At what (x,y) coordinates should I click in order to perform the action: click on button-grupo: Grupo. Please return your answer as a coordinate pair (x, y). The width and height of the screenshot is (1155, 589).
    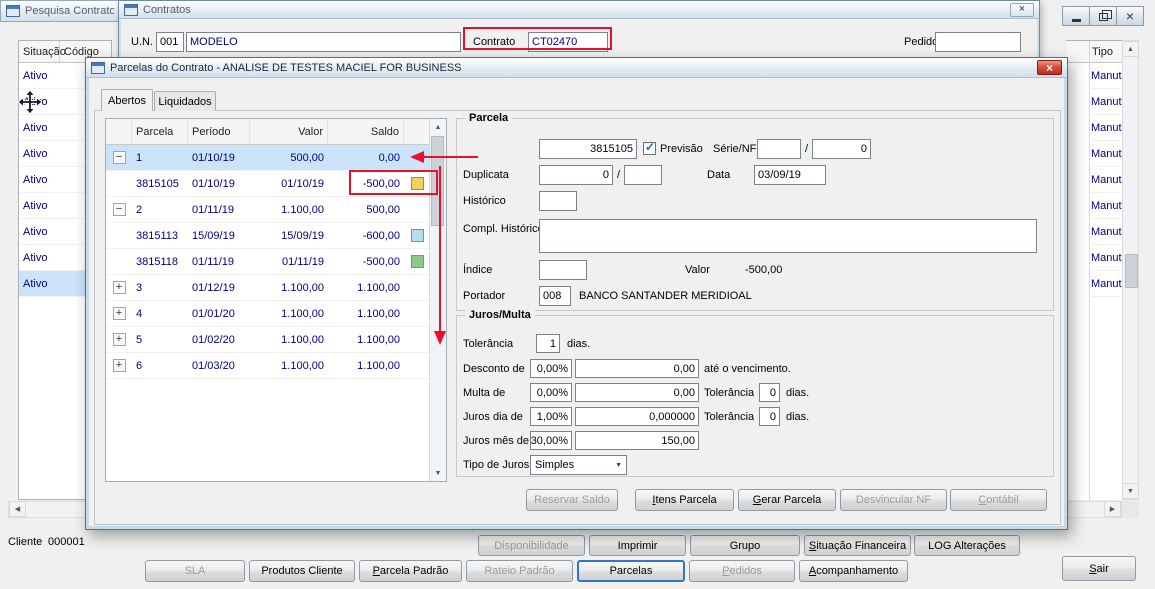
    Looking at the image, I should click on (745, 545).